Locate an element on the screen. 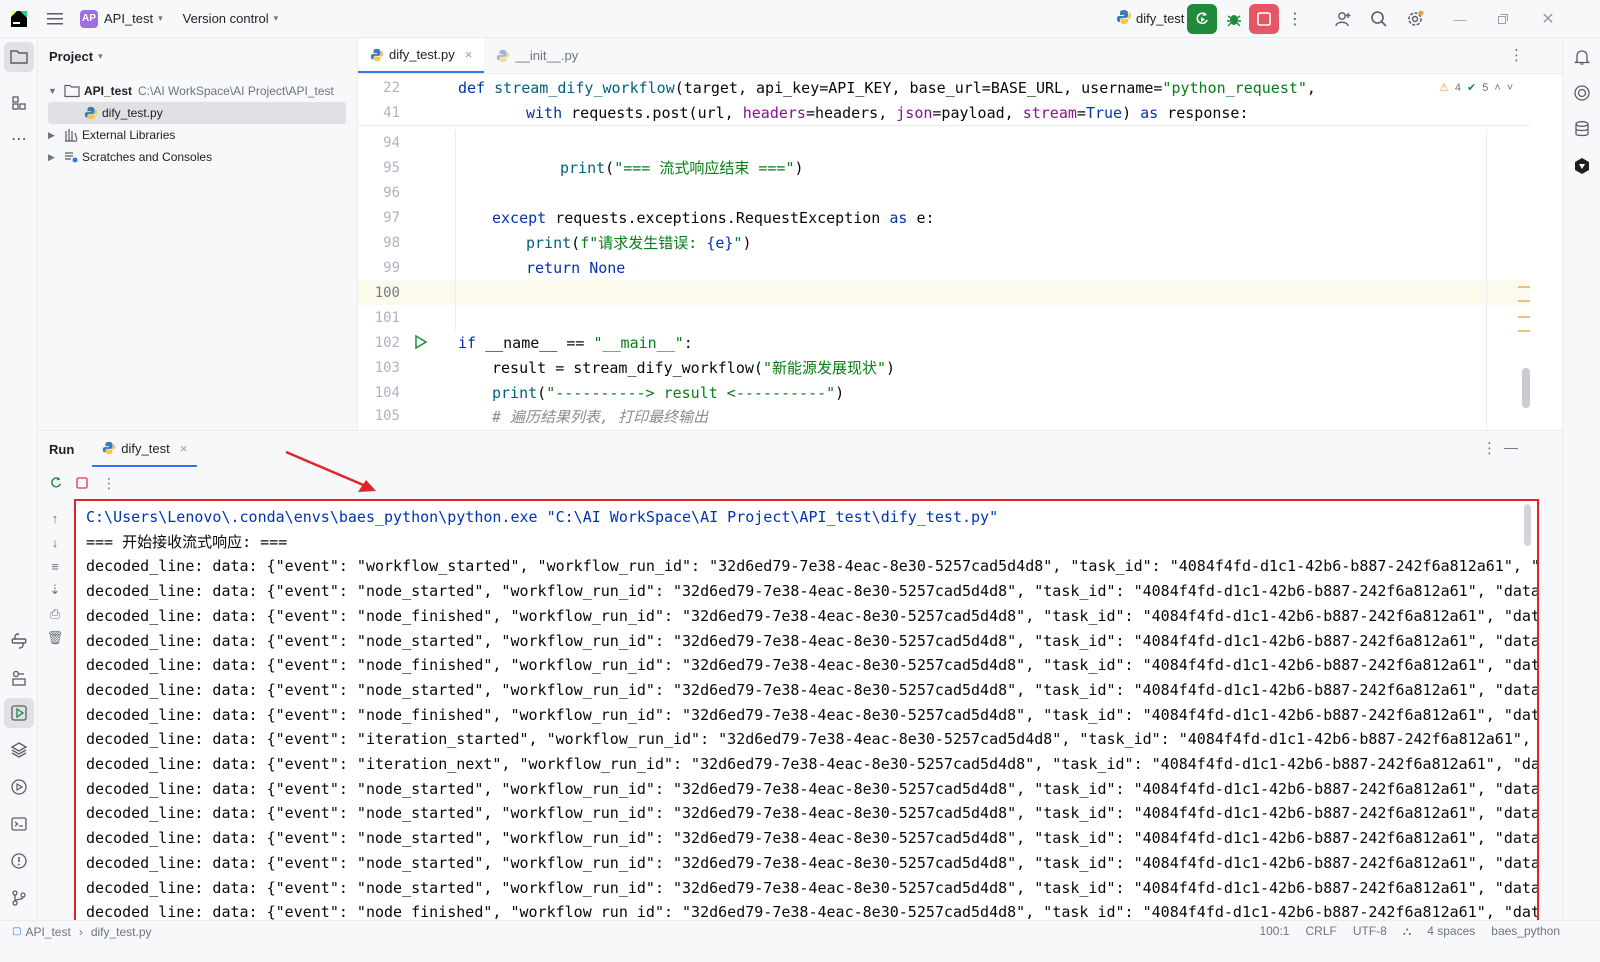 This screenshot has height=962, width=1600. notifications-bell-icon is located at coordinates (1582, 57).